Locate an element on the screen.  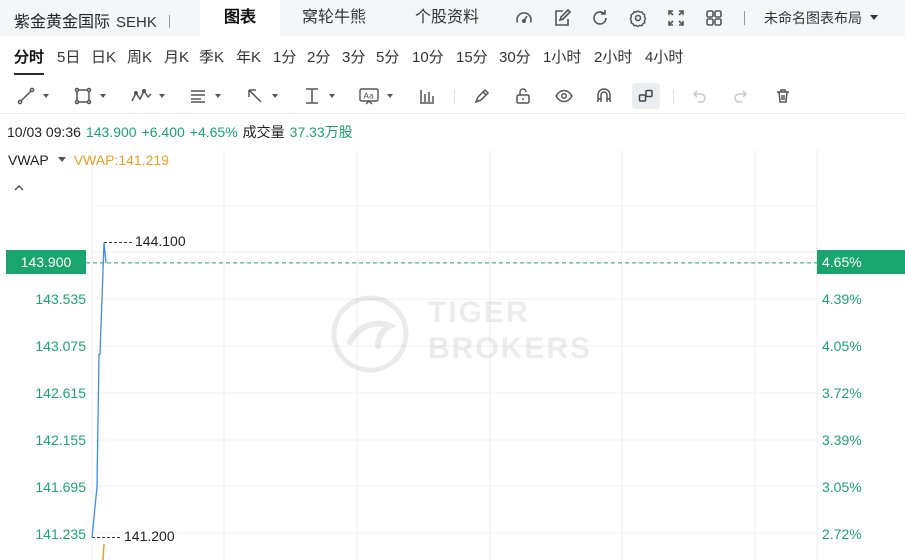
quote-price: 143.900 is located at coordinates (111, 132).